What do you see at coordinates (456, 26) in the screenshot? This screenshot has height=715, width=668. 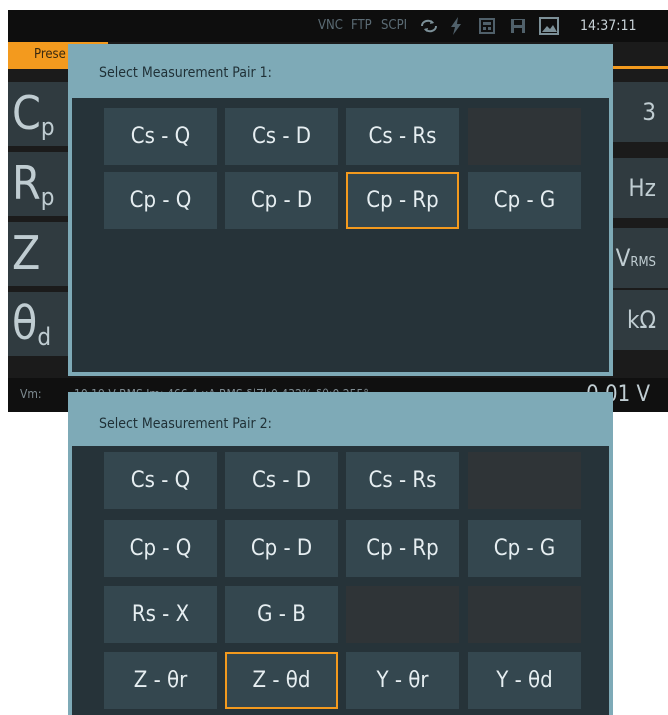 I see `lightning-icon` at bounding box center [456, 26].